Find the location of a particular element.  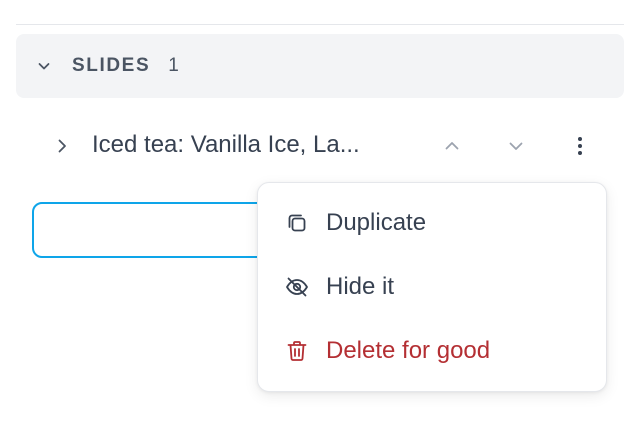

chevron-up-icon is located at coordinates (452, 146).